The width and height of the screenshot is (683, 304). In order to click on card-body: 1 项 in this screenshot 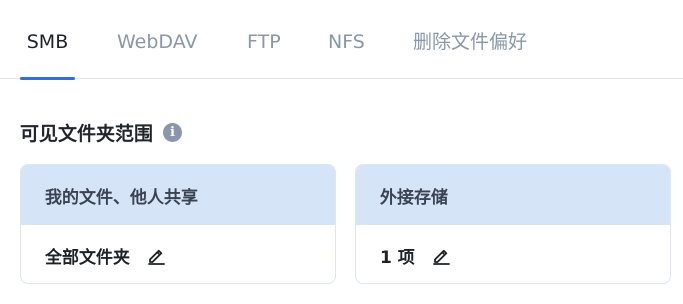, I will do `click(513, 254)`.